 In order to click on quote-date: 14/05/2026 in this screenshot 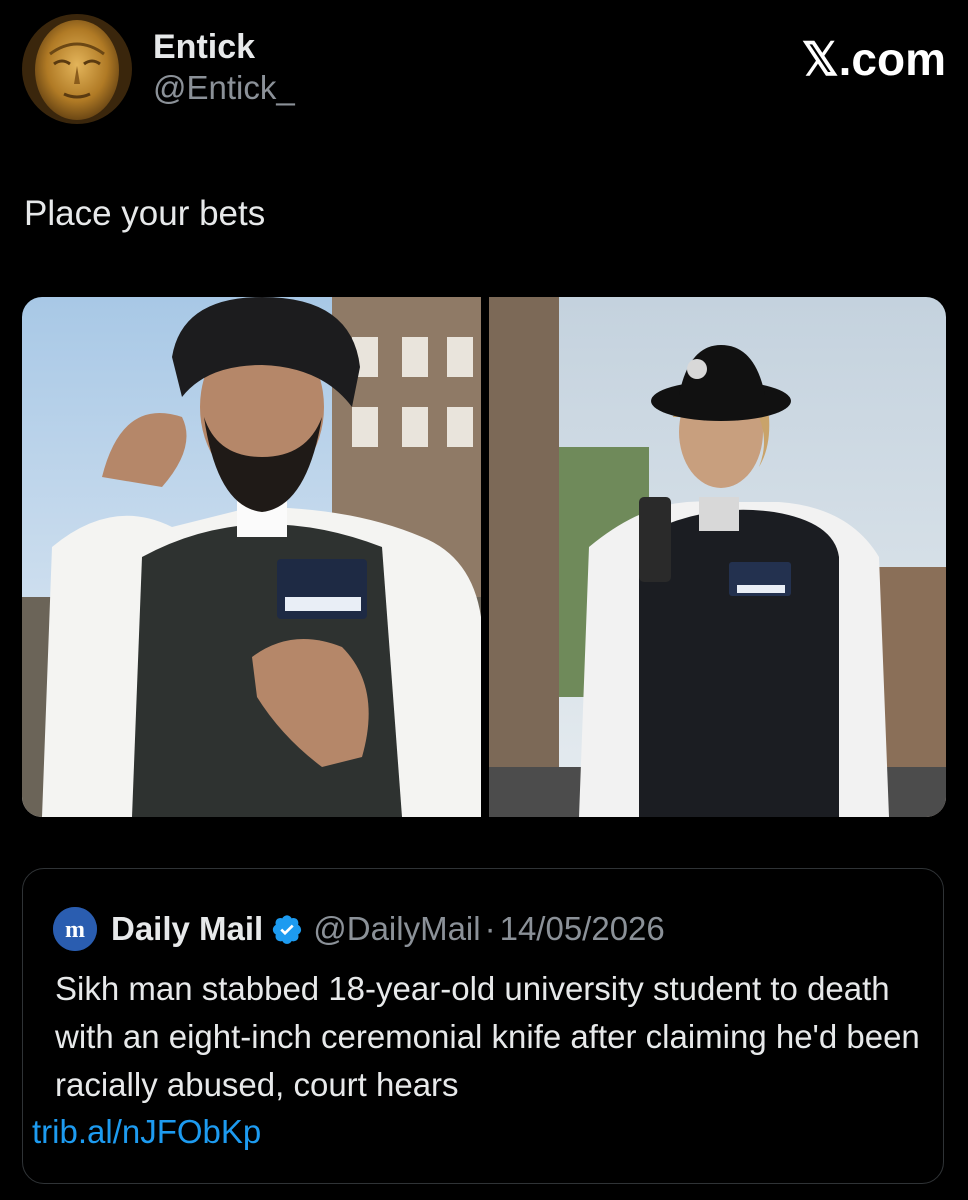, I will do `click(582, 929)`.